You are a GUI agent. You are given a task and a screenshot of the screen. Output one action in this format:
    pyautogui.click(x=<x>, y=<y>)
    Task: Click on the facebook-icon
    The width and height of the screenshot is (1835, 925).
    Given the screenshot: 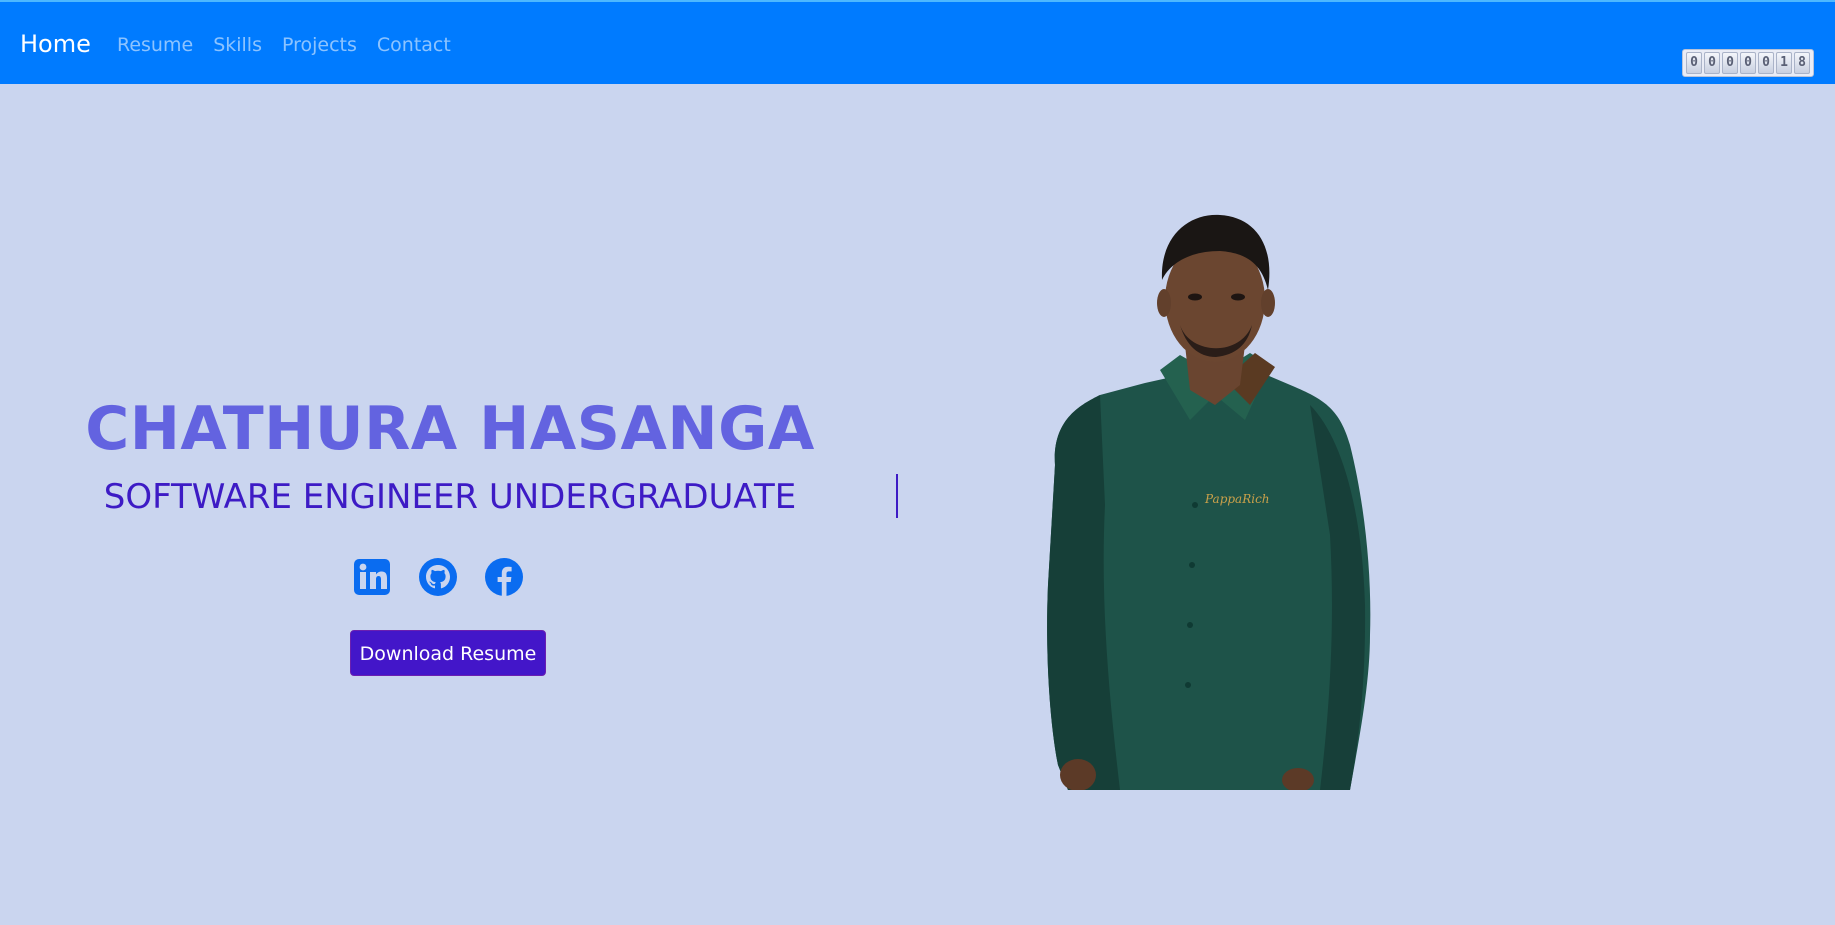 What is the action you would take?
    pyautogui.click(x=504, y=577)
    